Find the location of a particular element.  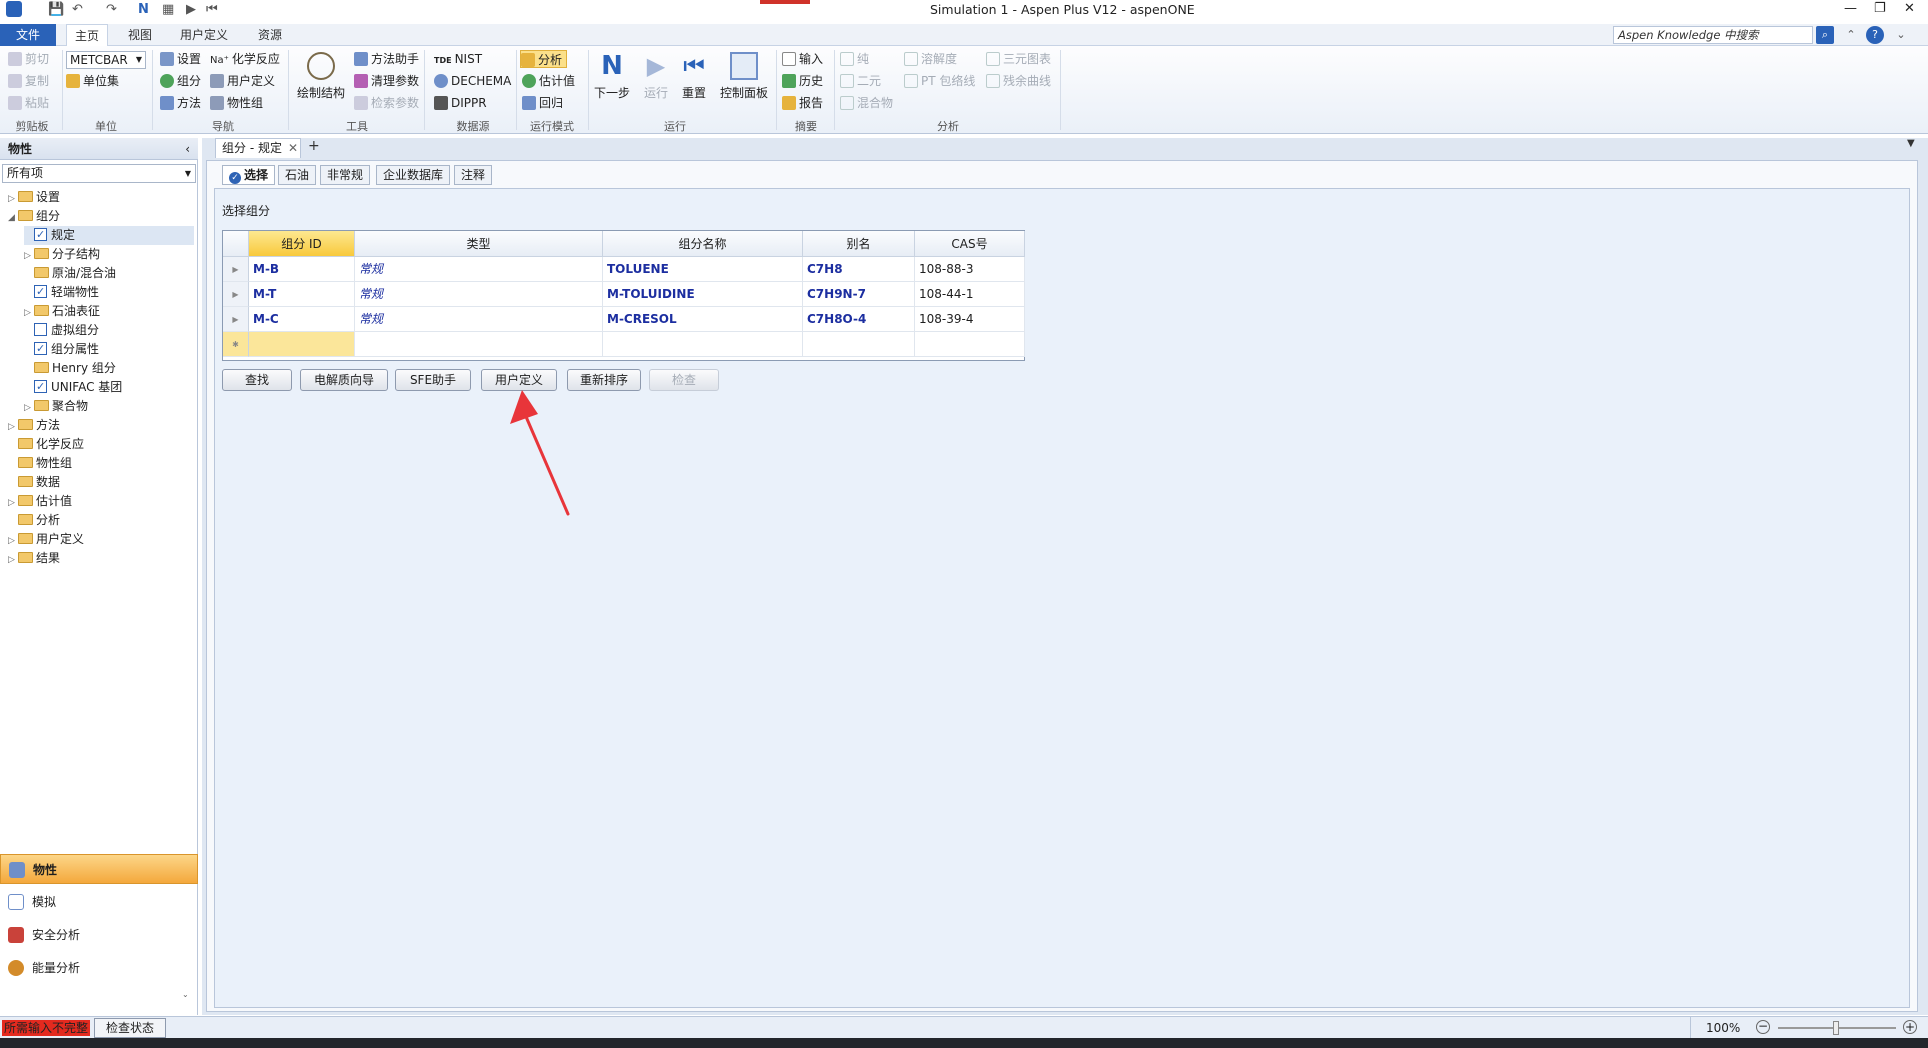

save-icon: 💾 is located at coordinates (56, 9).